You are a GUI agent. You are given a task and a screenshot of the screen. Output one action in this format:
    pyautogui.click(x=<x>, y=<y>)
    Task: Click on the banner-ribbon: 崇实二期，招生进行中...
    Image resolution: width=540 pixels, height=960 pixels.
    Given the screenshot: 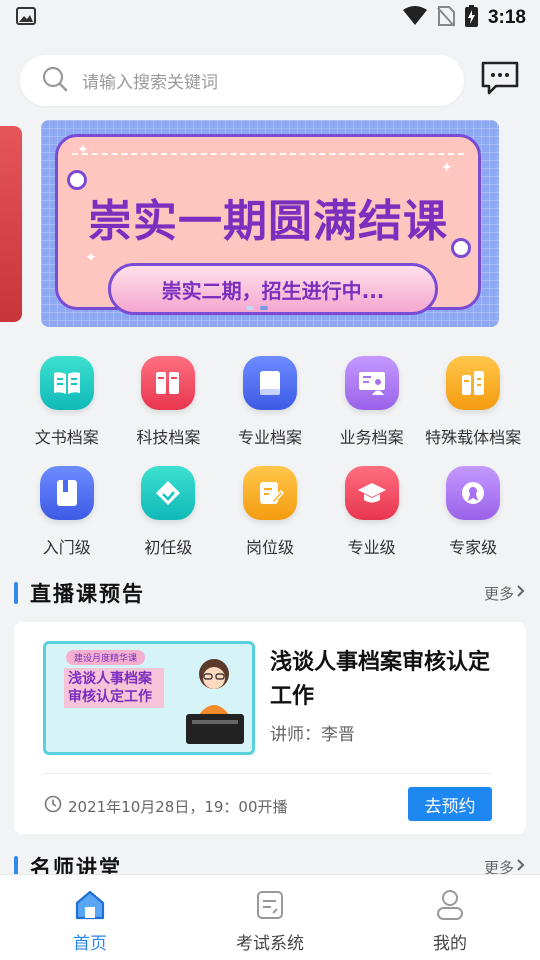 What is the action you would take?
    pyautogui.click(x=273, y=289)
    